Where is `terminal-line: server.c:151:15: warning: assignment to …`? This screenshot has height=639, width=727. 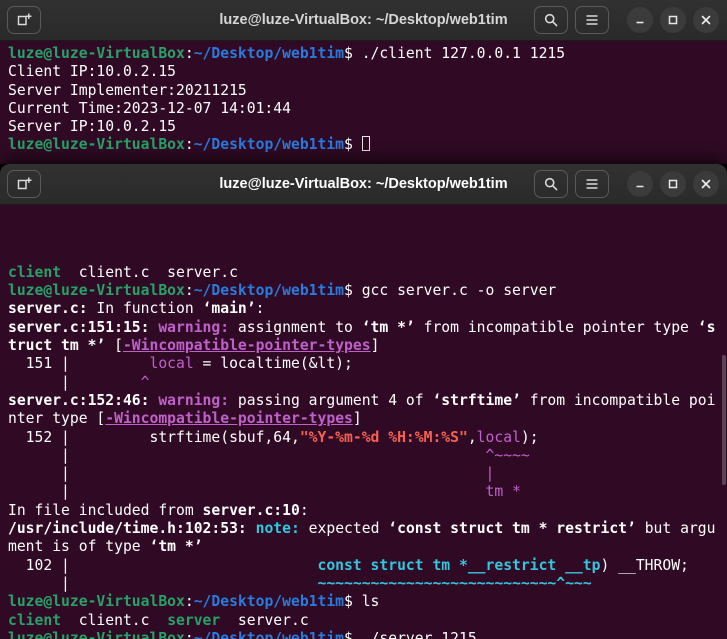
terminal-line: server.c:151:15: warning: assignment to … is located at coordinates (367, 328).